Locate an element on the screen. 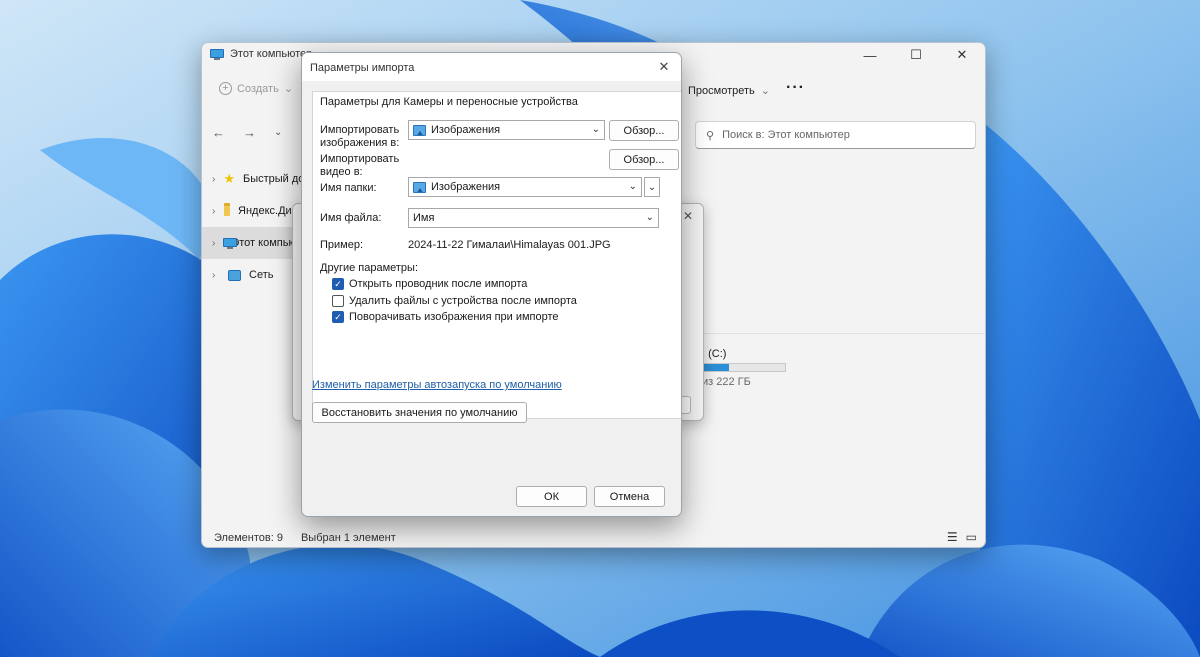 The height and width of the screenshot is (657, 1200). example-value: 2024-11-22 Гималаи\Himalayas 001.JPG is located at coordinates (509, 245).